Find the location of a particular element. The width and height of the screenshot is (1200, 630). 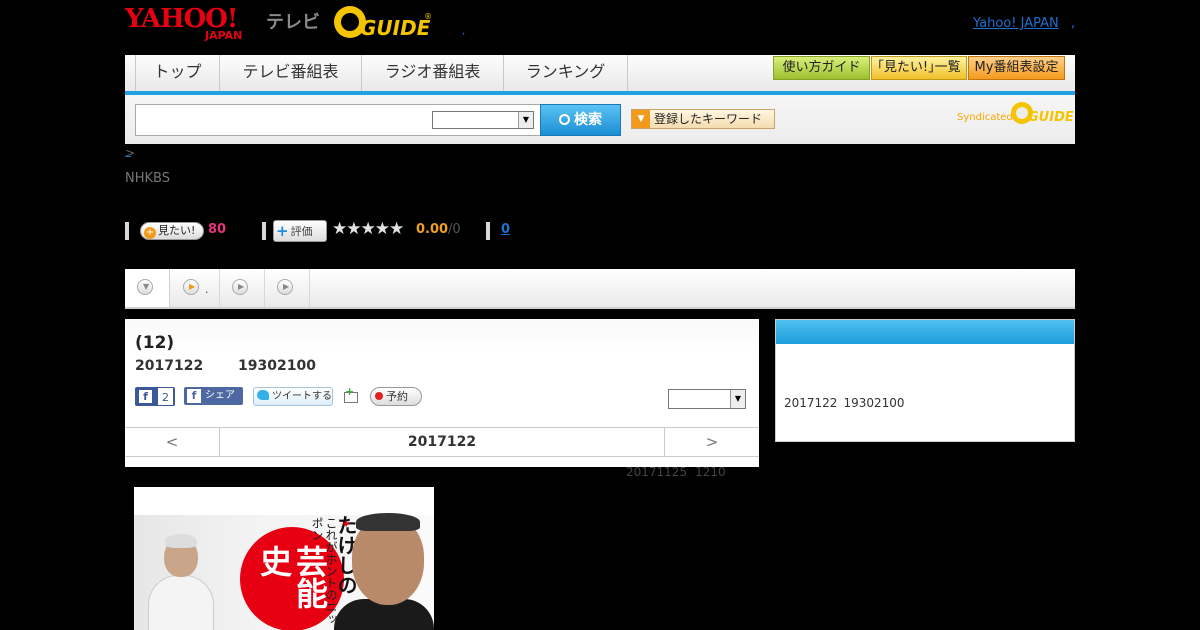

program-title: (12) is located at coordinates (155, 343).